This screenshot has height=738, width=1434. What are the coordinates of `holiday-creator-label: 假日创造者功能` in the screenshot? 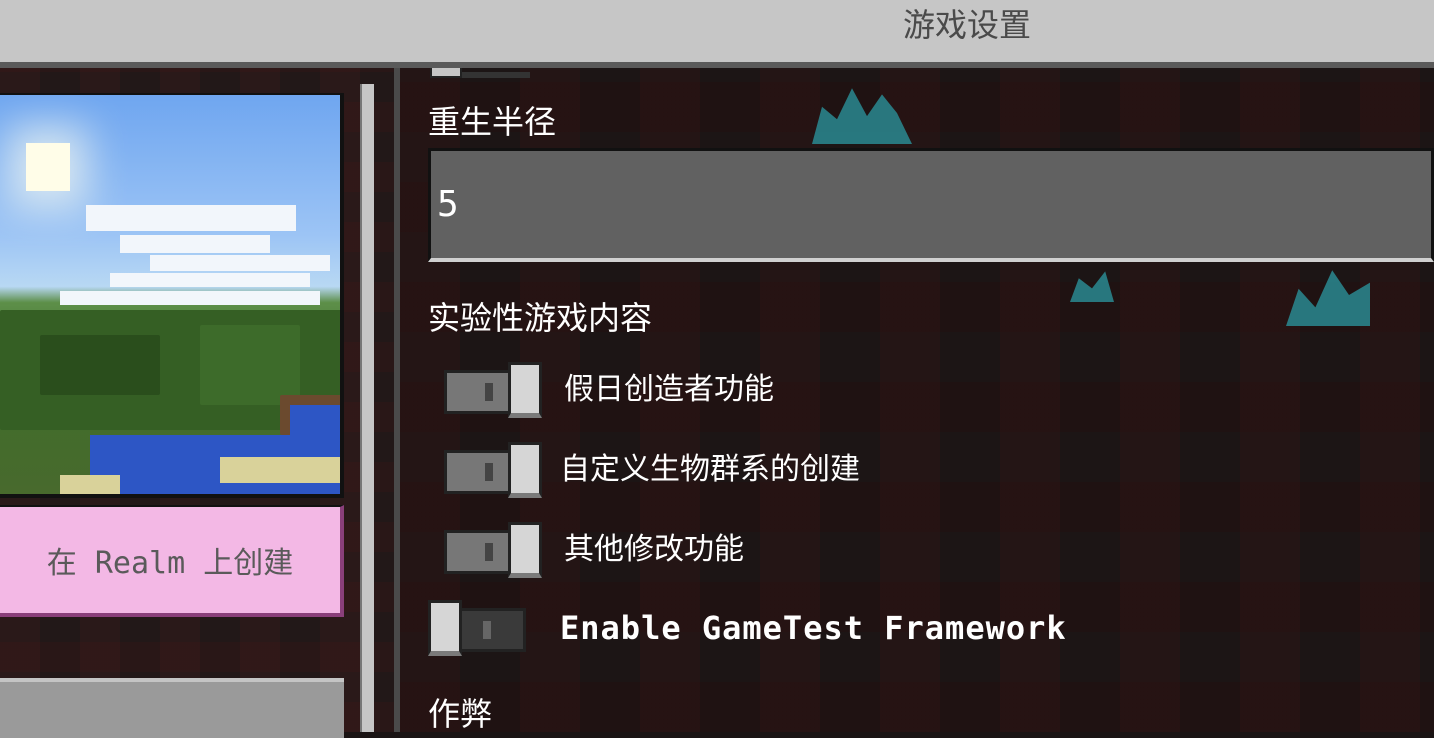 It's located at (669, 389).